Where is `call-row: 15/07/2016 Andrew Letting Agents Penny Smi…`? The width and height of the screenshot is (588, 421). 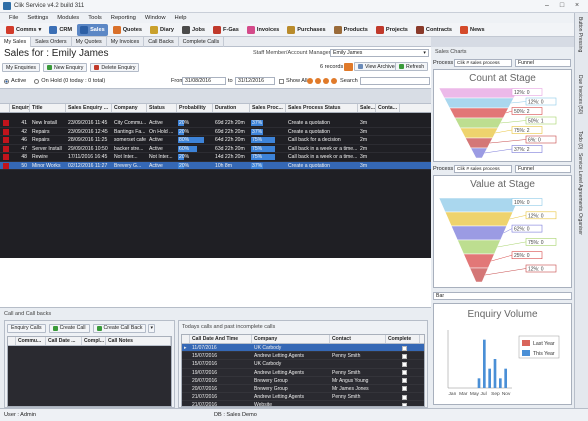 call-row: 15/07/2016 Andrew Letting Agents Penny Smi… is located at coordinates (303, 356).